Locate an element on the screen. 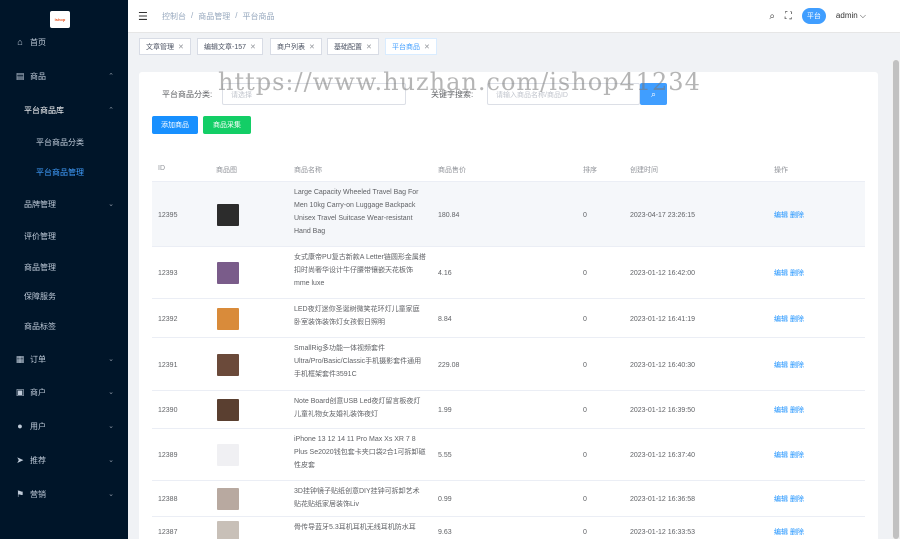 The image size is (900, 539). menu-home: ⌂ 首页 is located at coordinates (64, 42).